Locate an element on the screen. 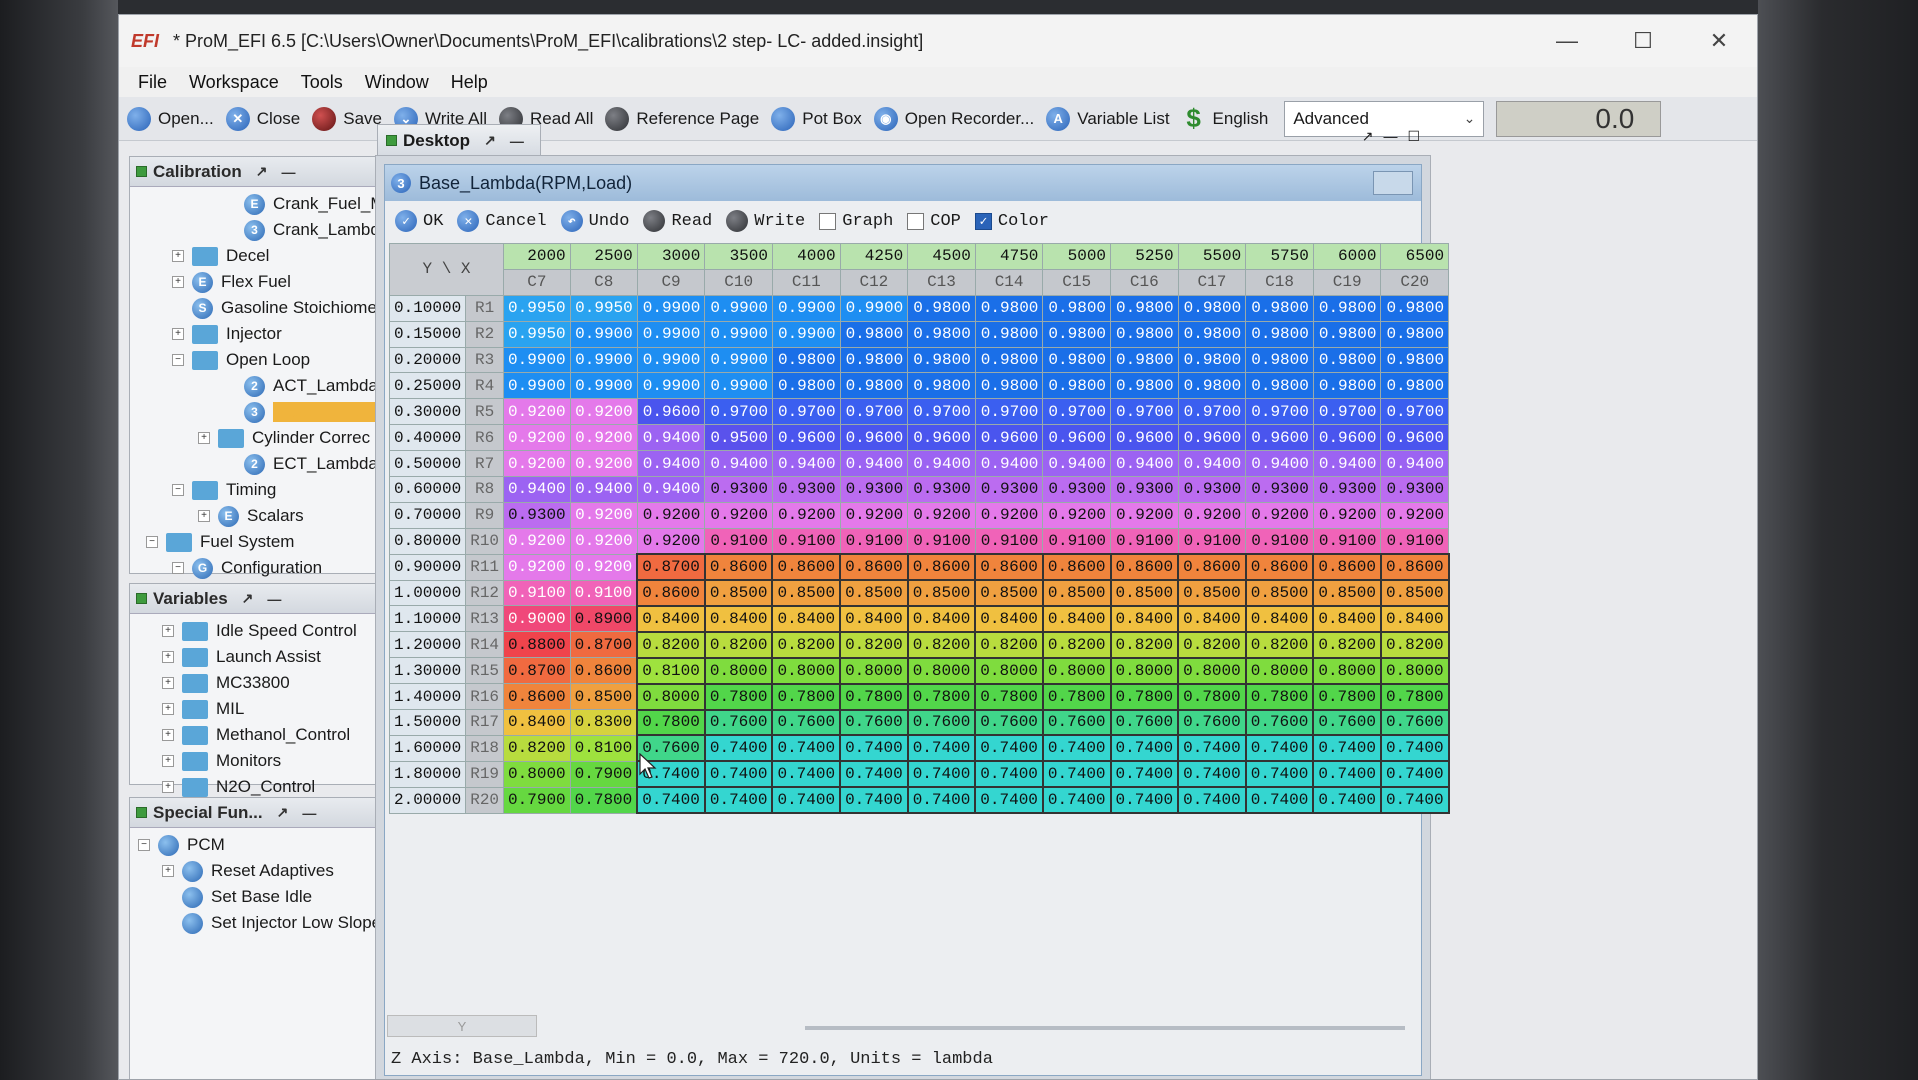 The height and width of the screenshot is (1080, 1918). row-header-load: 0.80000 is located at coordinates (427, 541).